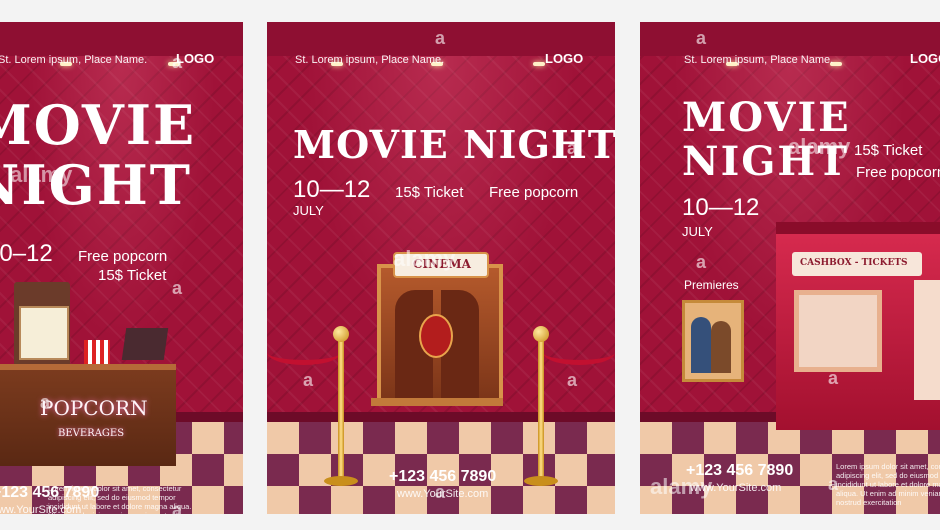 This screenshot has width=940, height=530. Describe the element at coordinates (341, 410) in the screenshot. I see `stanchion-left` at that location.